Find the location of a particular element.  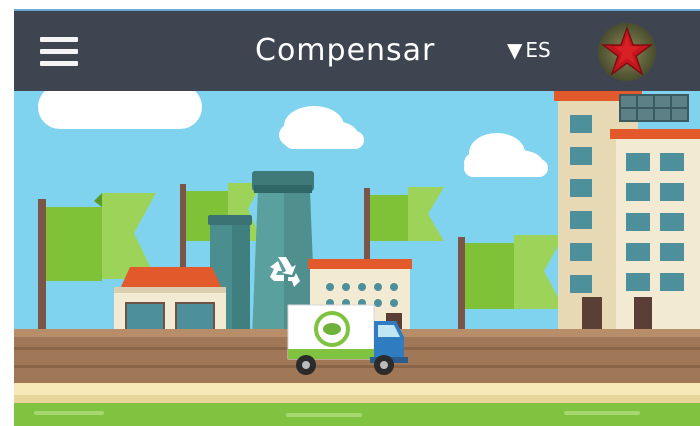

caret-down-icon: ▼ is located at coordinates (515, 50).